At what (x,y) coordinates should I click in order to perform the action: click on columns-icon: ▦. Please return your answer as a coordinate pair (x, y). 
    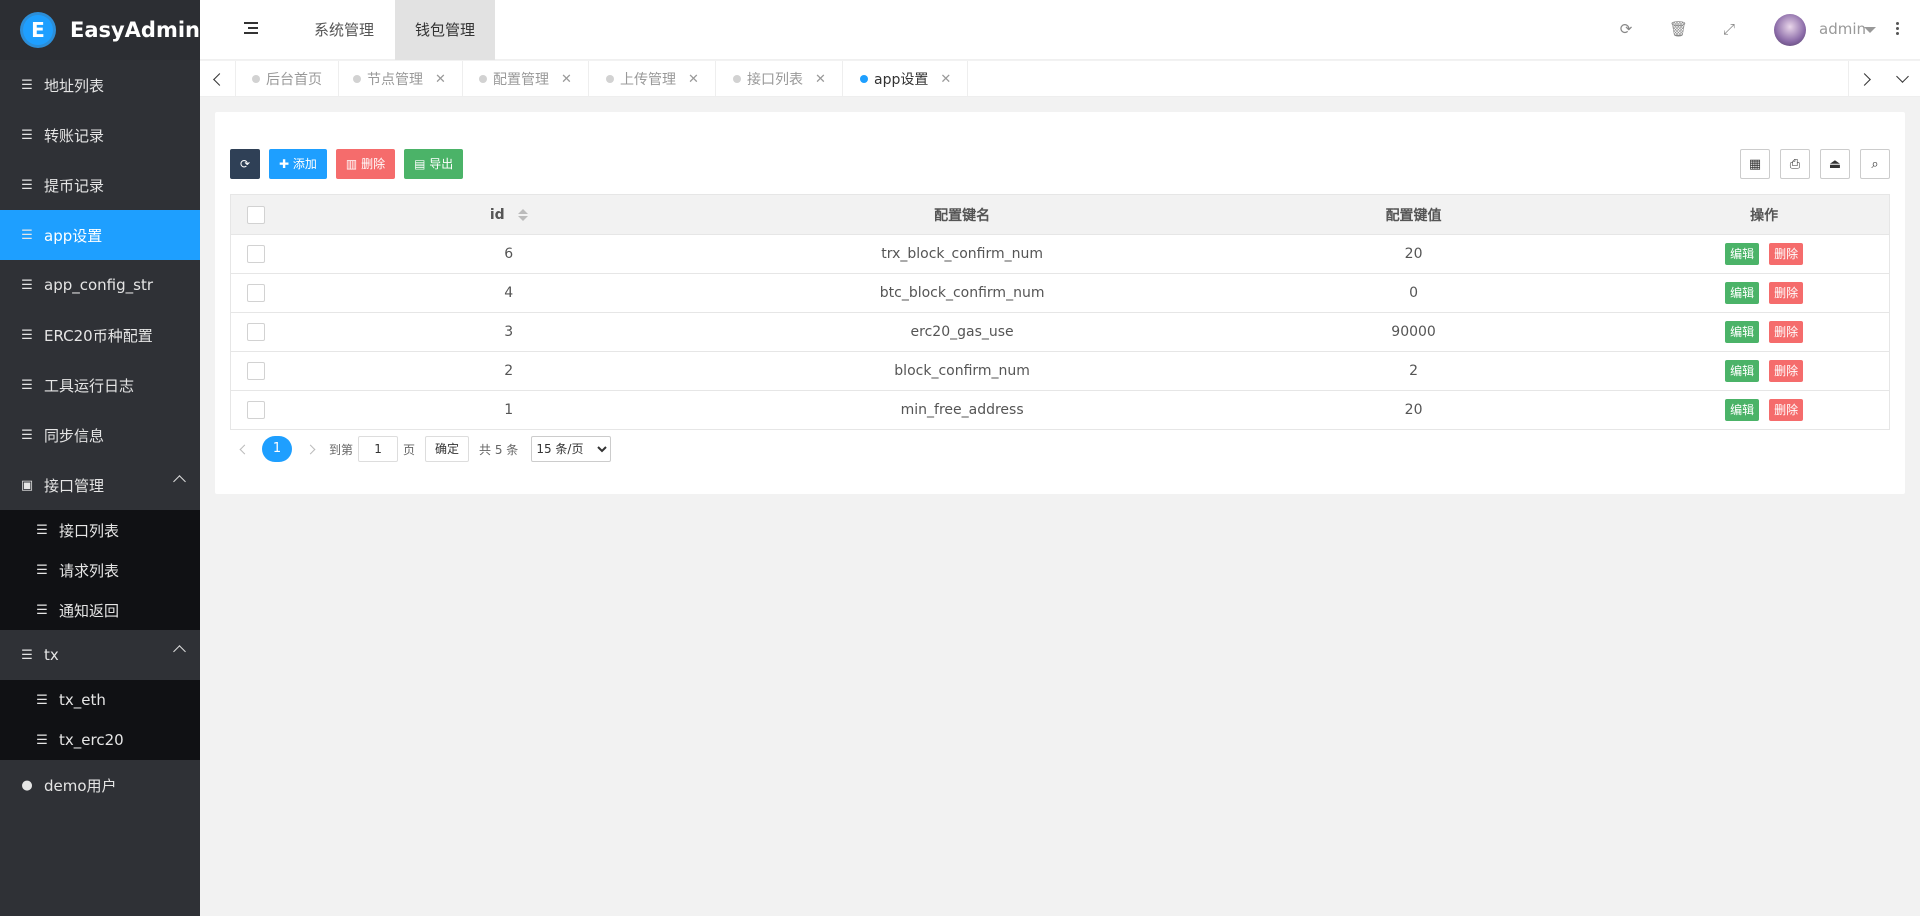
    Looking at the image, I should click on (1755, 164).